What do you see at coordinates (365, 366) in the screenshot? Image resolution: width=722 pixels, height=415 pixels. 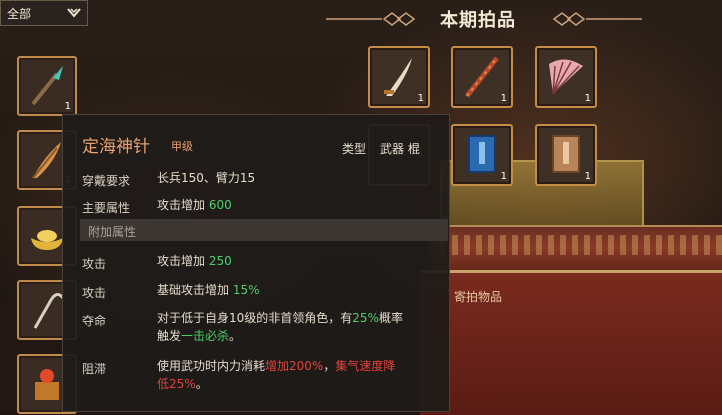 I see `effect-penalty: 集气速度降` at bounding box center [365, 366].